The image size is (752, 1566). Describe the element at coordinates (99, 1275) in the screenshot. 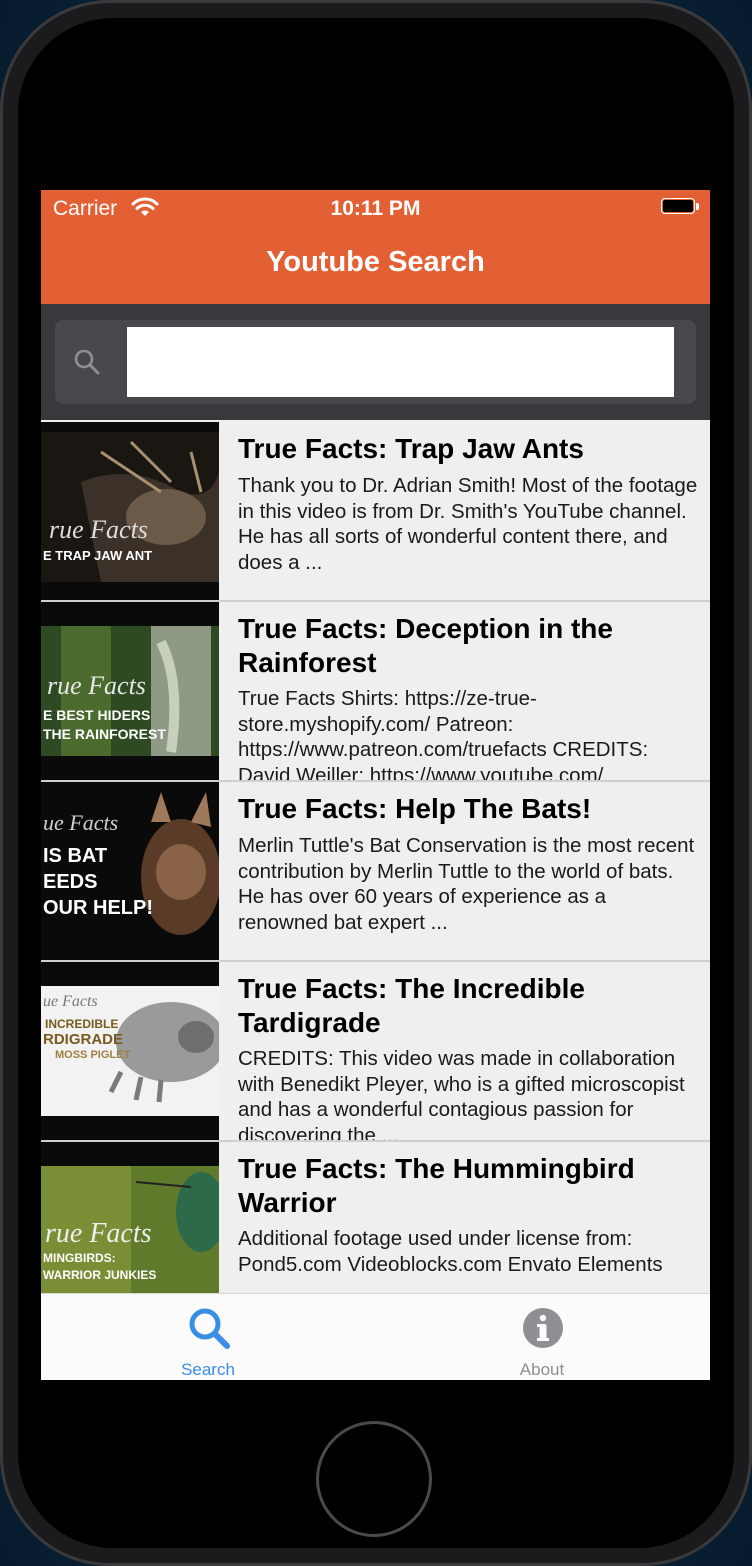

I see `svg-text: WARRIOR JUNKIES` at that location.